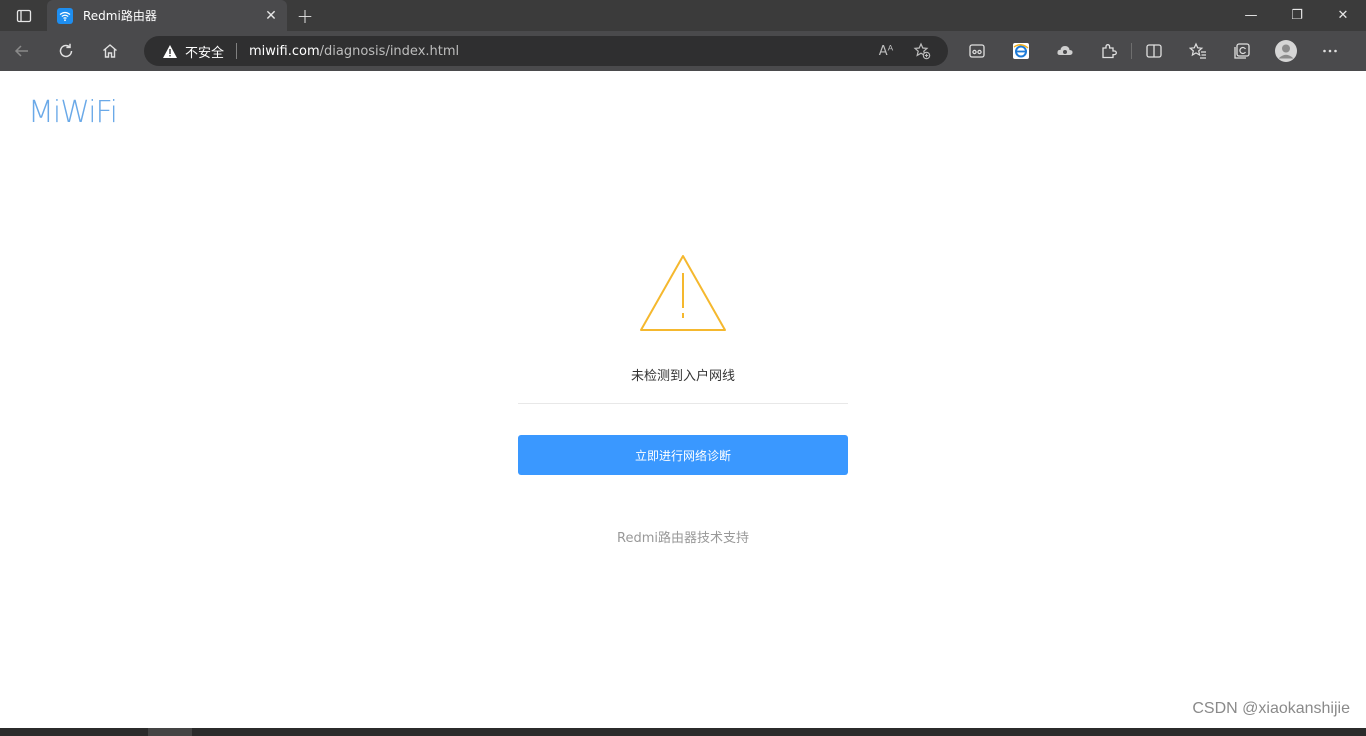  What do you see at coordinates (683, 403) in the screenshot?
I see `content-divider` at bounding box center [683, 403].